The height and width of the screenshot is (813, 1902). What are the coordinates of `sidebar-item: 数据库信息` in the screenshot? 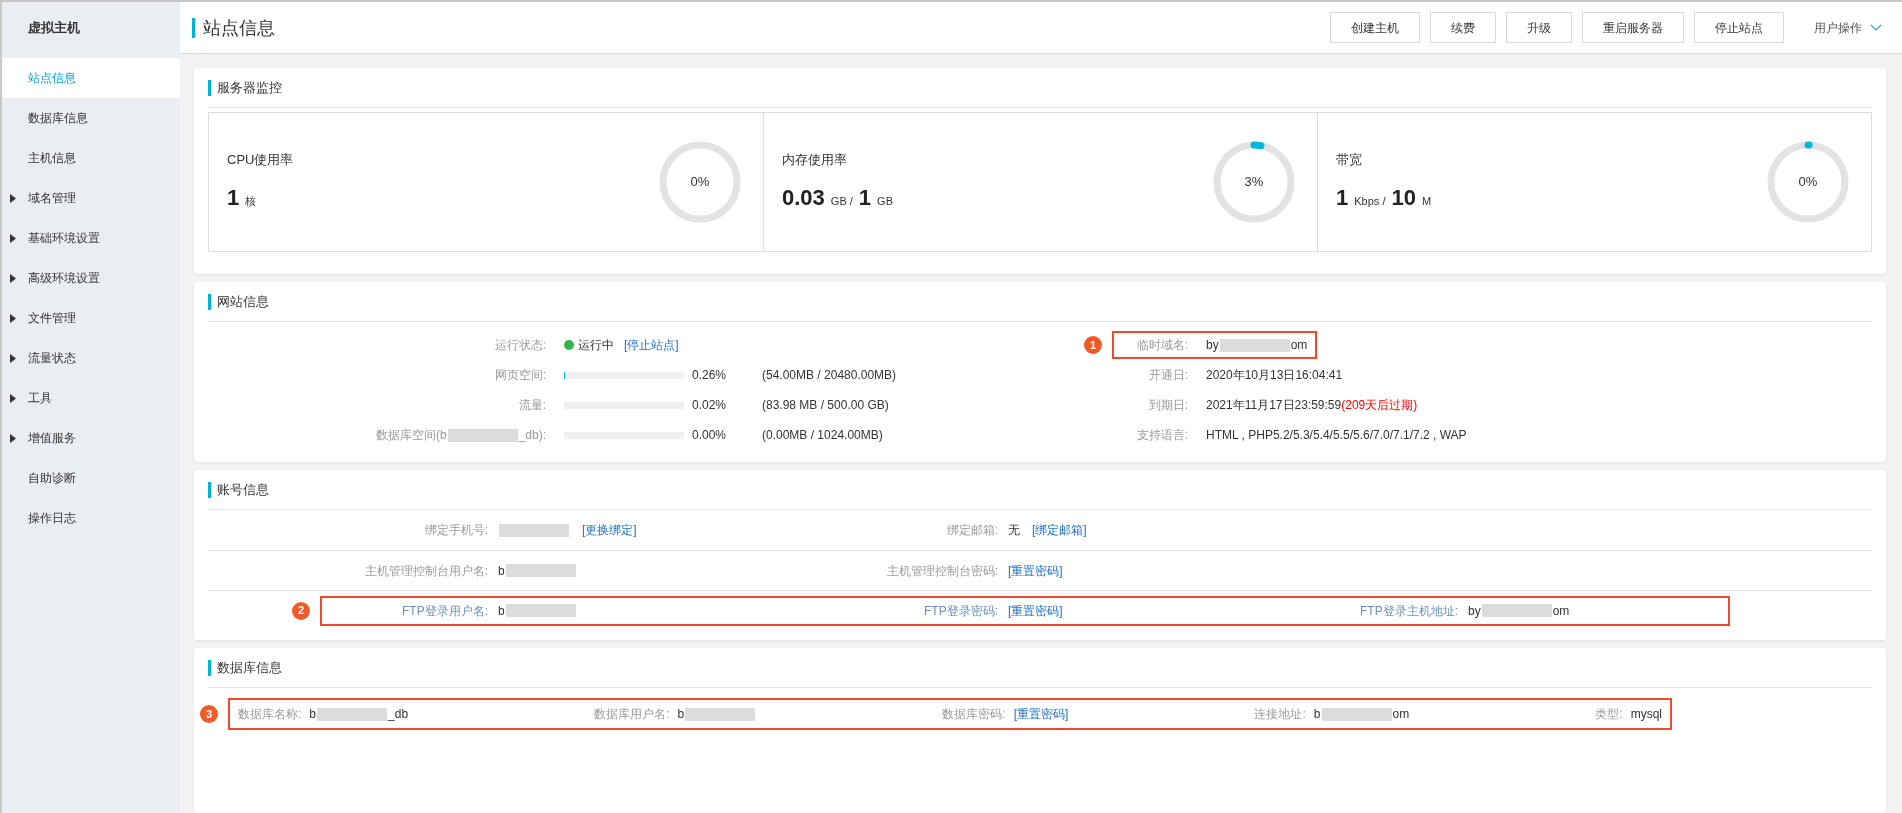 It's located at (91, 118).